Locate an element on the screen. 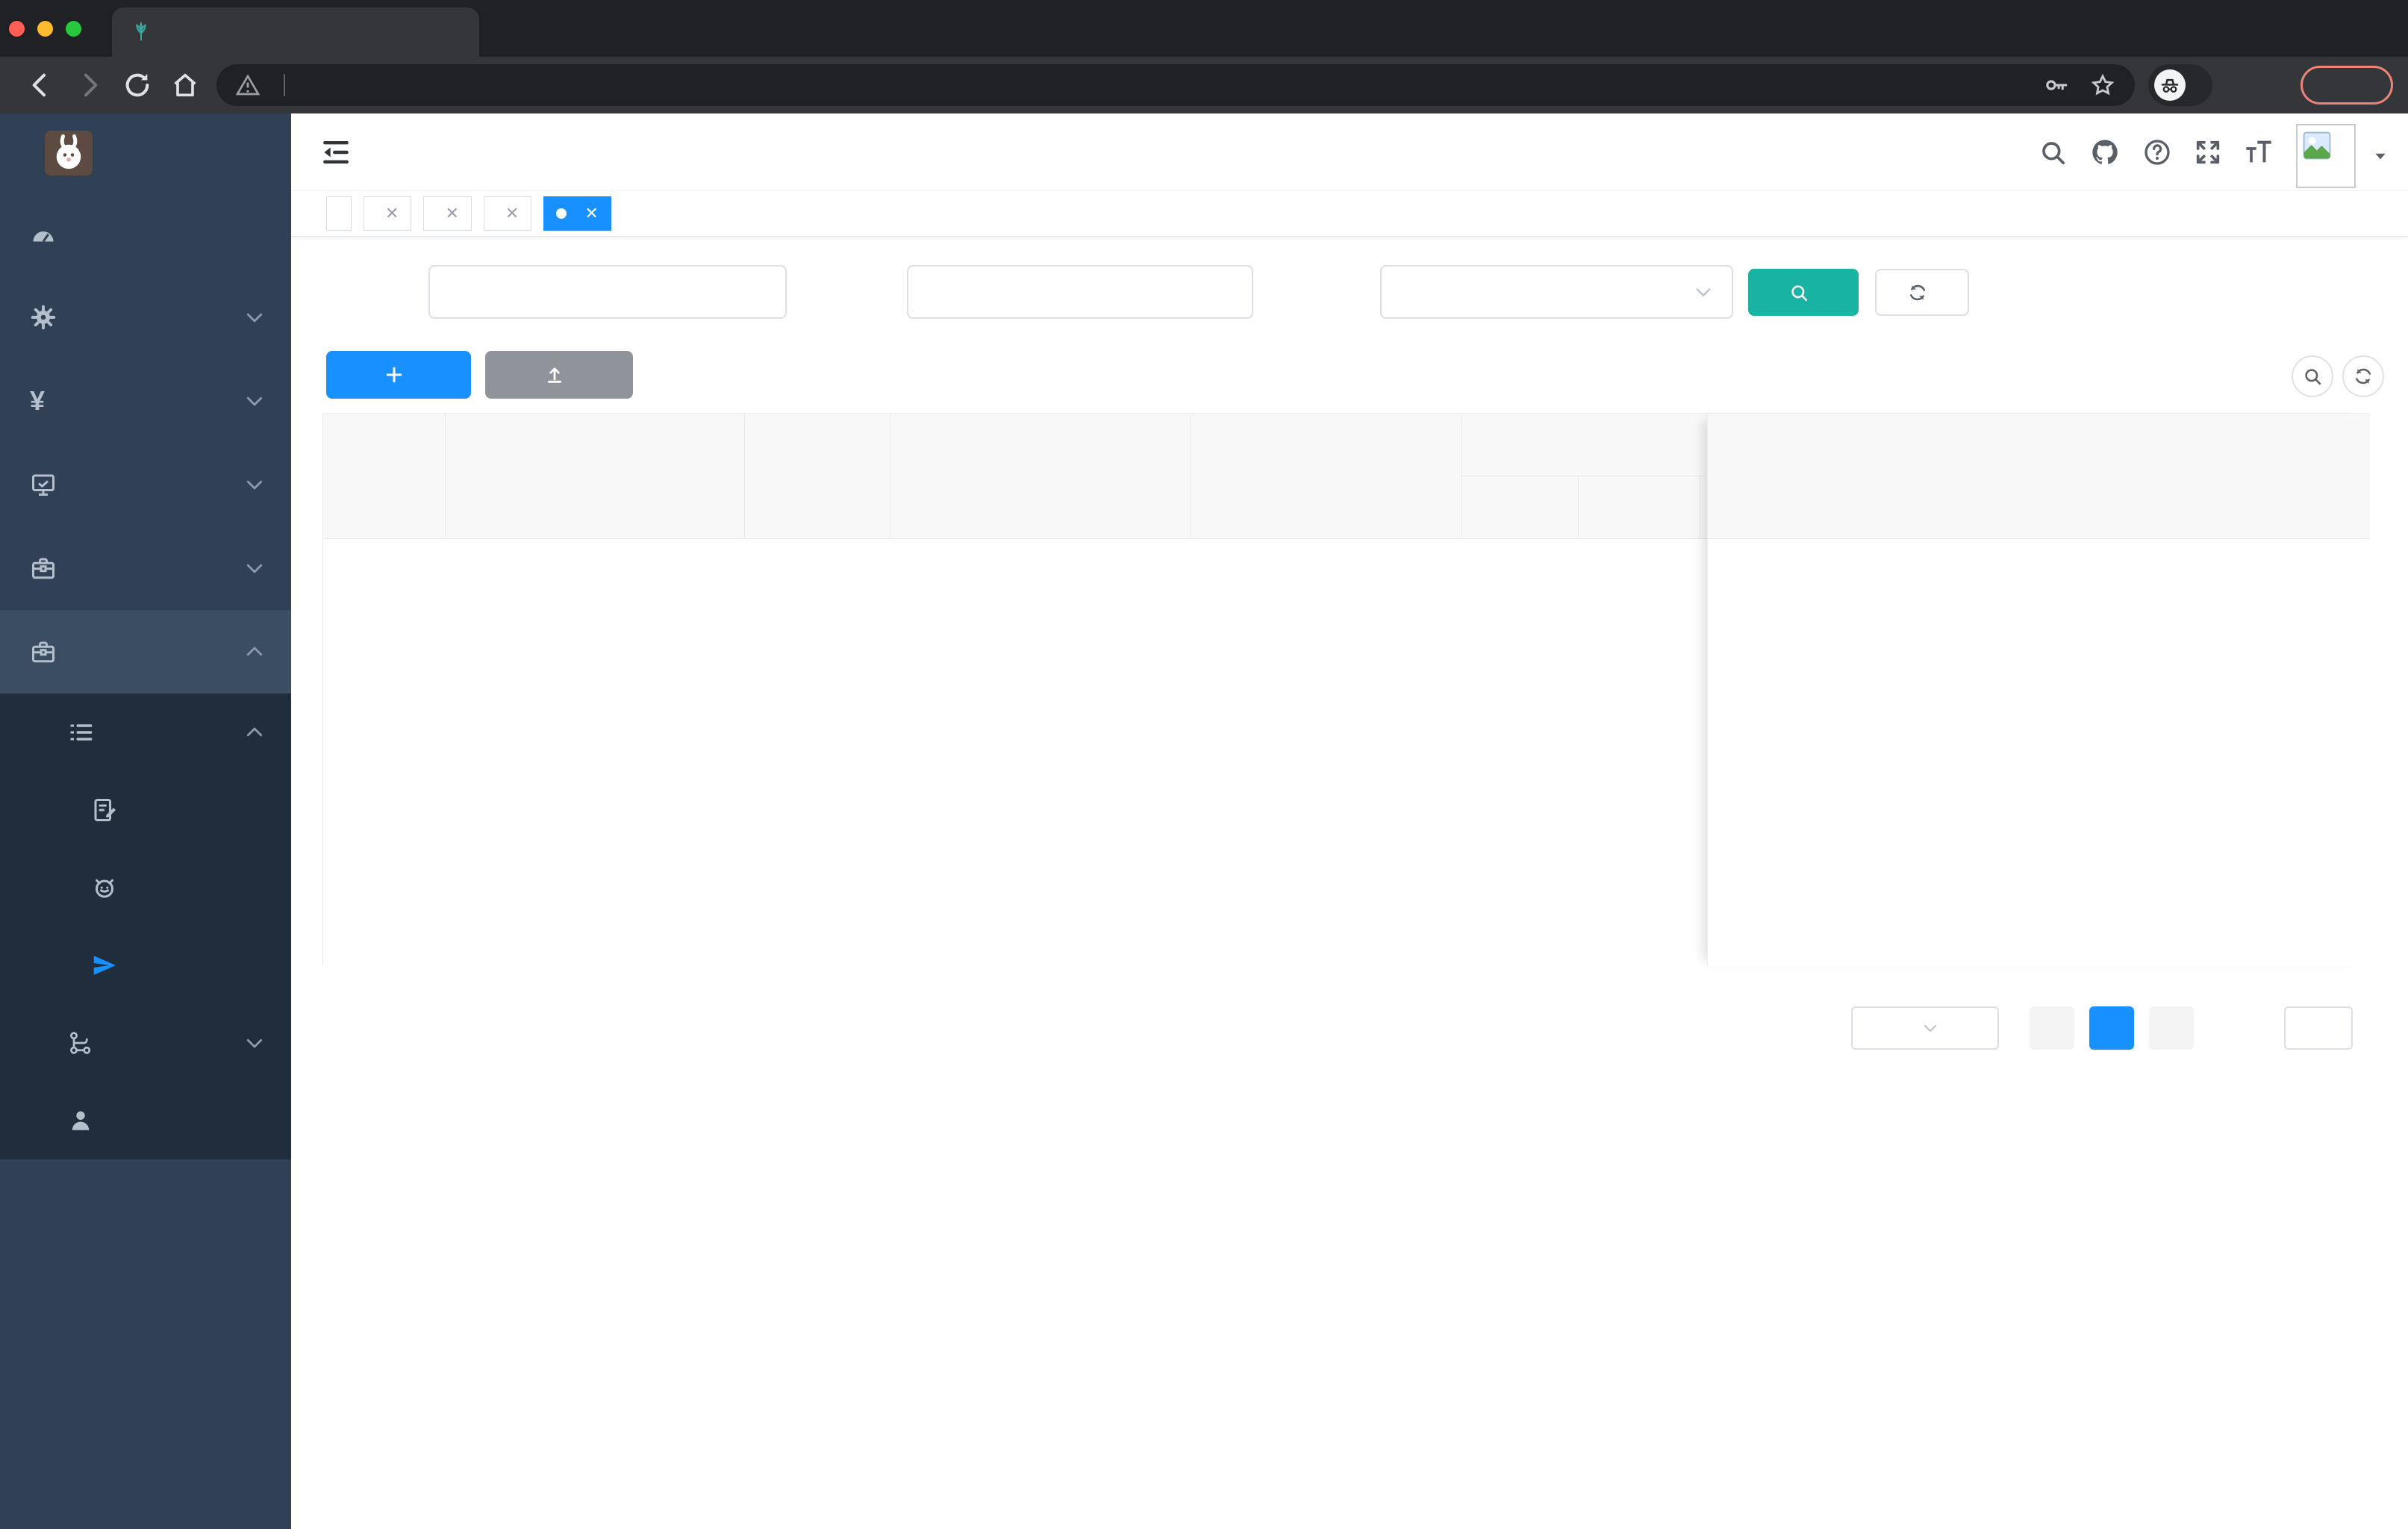 The width and height of the screenshot is (2408, 1529). form-icon is located at coordinates (104, 810).